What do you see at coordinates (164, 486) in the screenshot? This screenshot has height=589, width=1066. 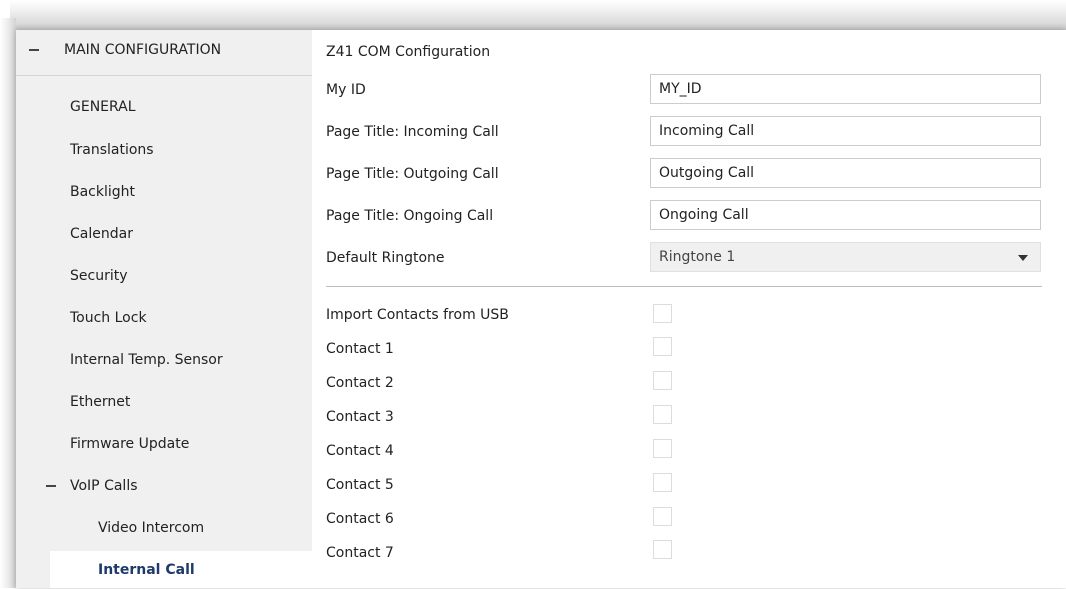 I see `tree-item-voip-calls: VoIP Calls` at bounding box center [164, 486].